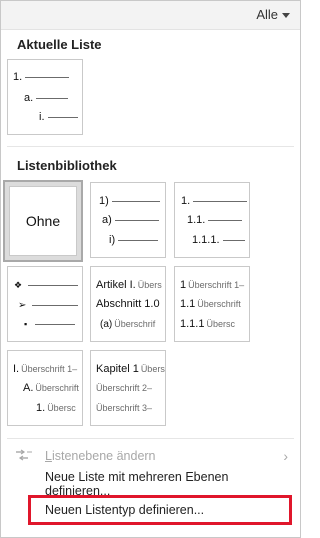  I want to click on list-level-3: i), so click(134, 240).